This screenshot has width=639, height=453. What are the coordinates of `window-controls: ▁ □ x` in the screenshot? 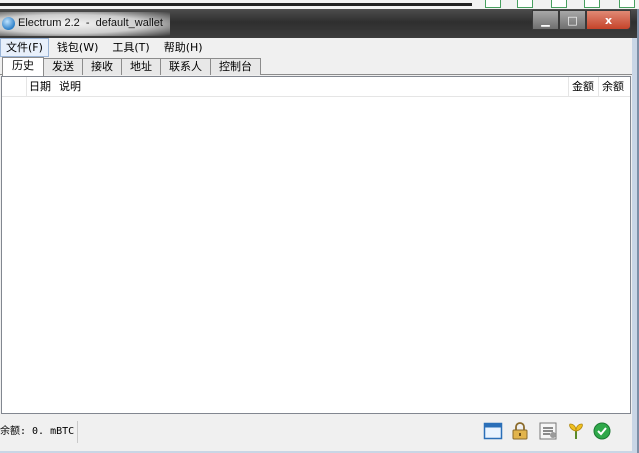 It's located at (581, 20).